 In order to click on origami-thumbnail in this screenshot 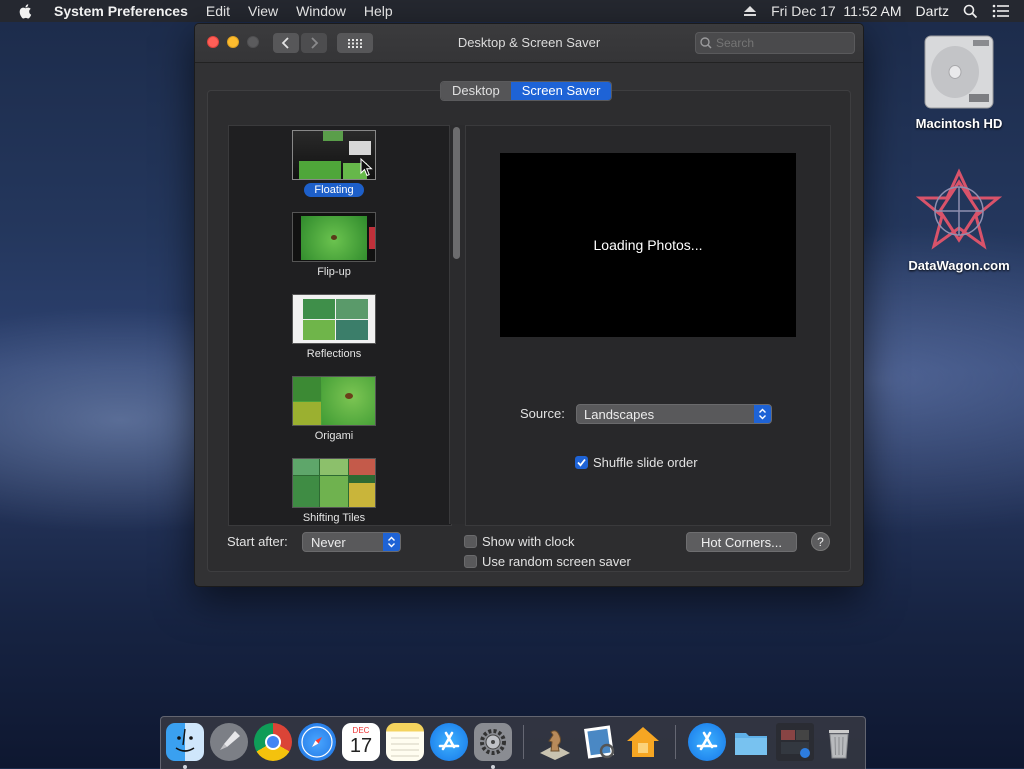, I will do `click(334, 401)`.